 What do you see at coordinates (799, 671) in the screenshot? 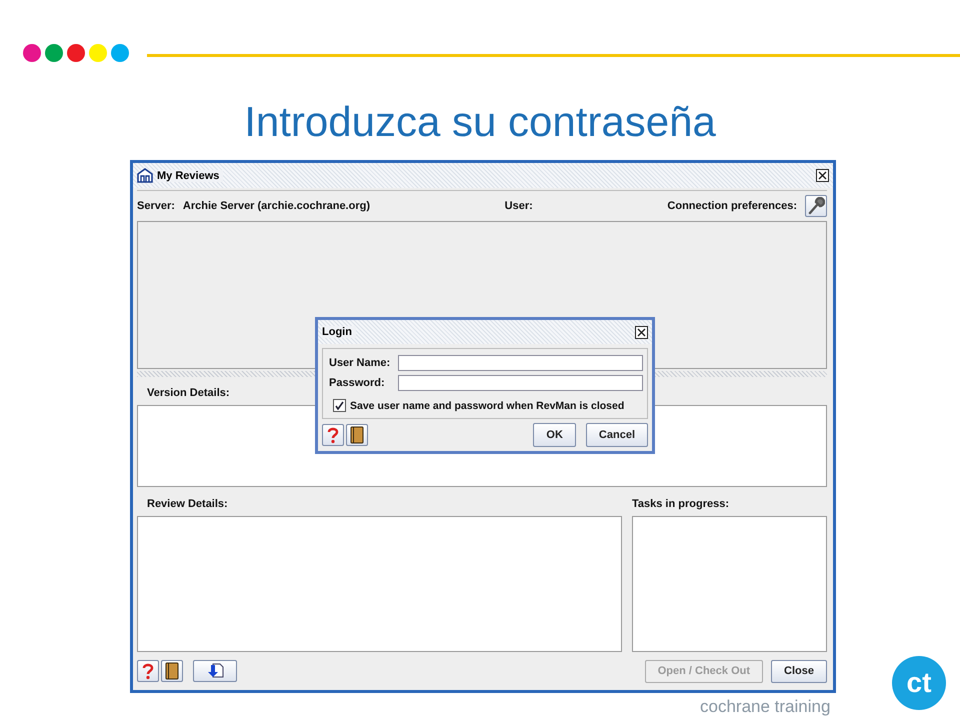
I see `window-button: Close` at bounding box center [799, 671].